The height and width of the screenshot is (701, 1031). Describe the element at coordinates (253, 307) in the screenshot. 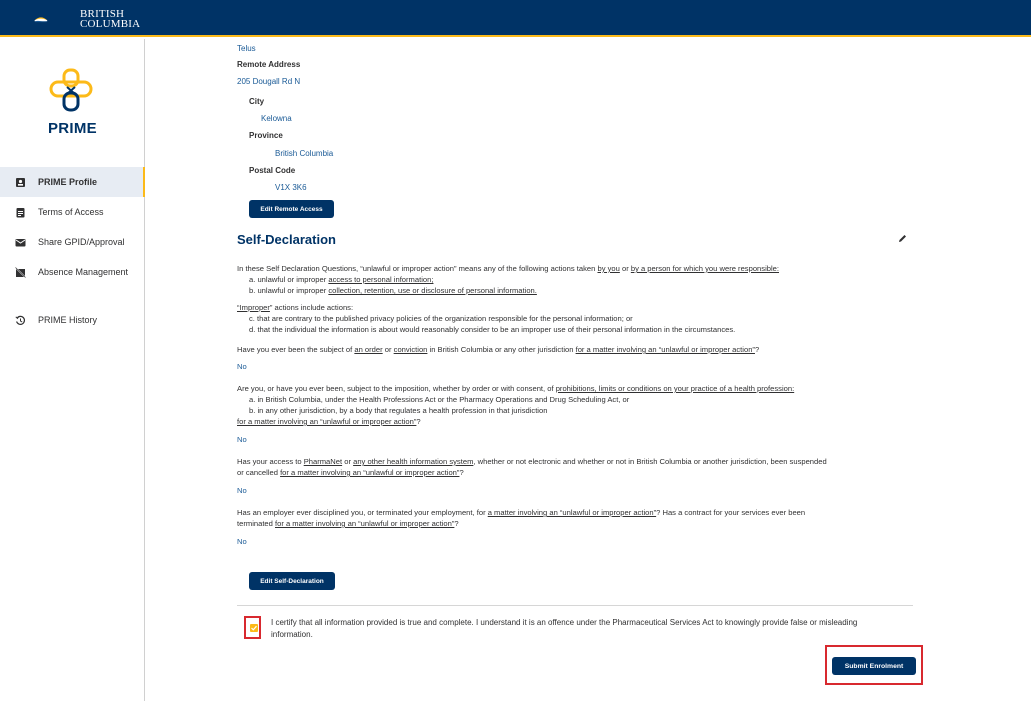

I see `improper-link: “Improper` at that location.